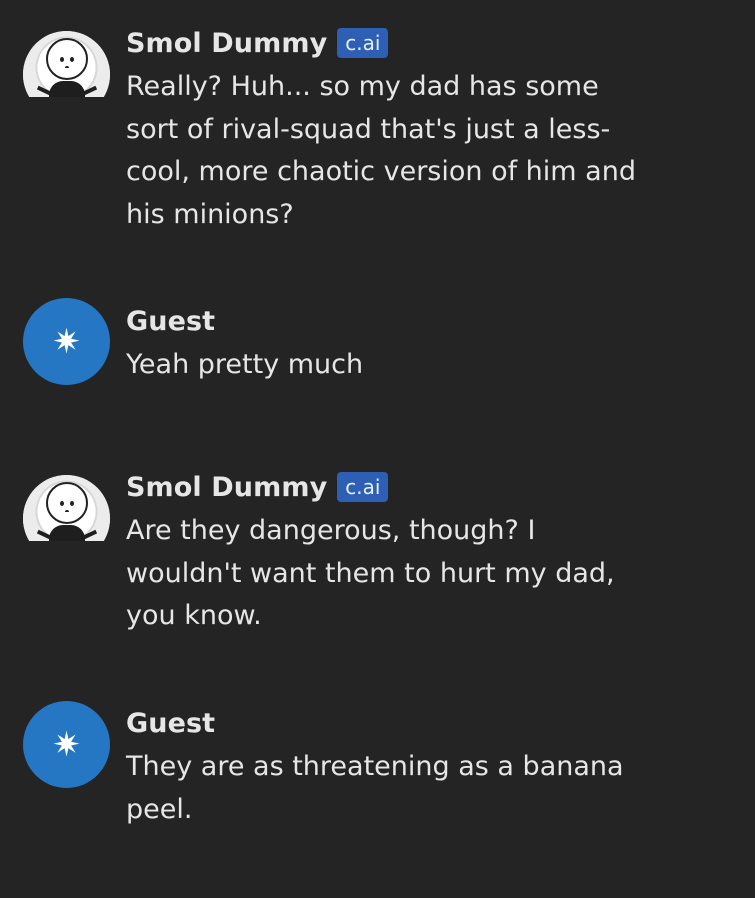  I want to click on message-line: his minions?, so click(210, 214).